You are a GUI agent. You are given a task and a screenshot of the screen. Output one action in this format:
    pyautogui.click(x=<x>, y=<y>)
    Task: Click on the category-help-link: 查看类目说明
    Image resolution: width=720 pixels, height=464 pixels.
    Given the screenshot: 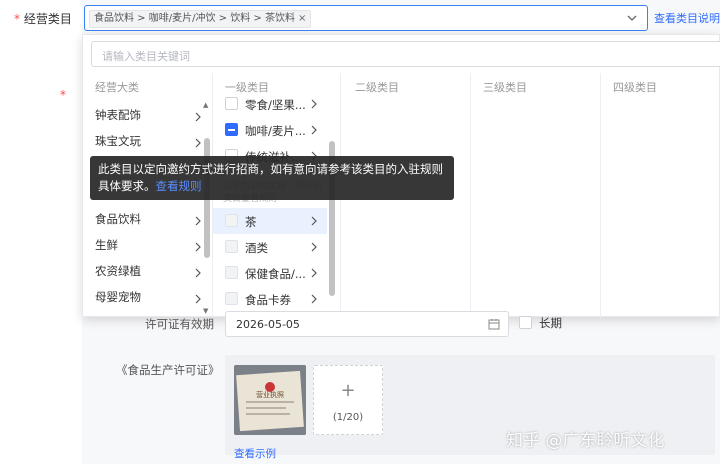 What is the action you would take?
    pyautogui.click(x=687, y=18)
    